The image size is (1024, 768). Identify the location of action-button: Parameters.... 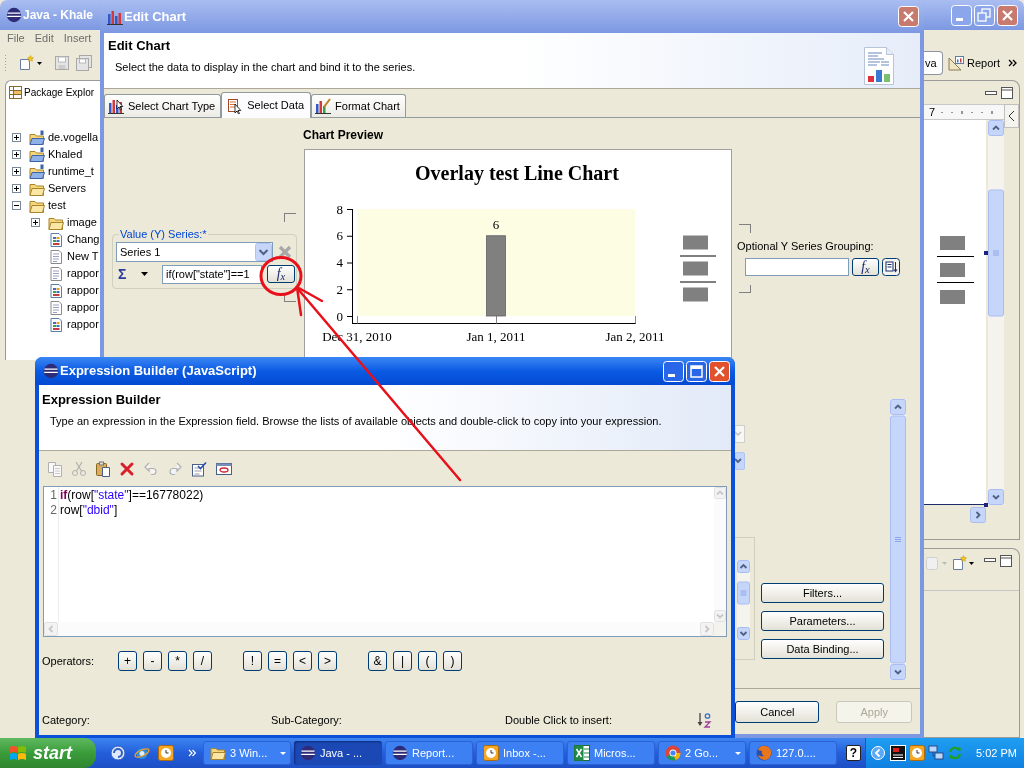
(822, 621).